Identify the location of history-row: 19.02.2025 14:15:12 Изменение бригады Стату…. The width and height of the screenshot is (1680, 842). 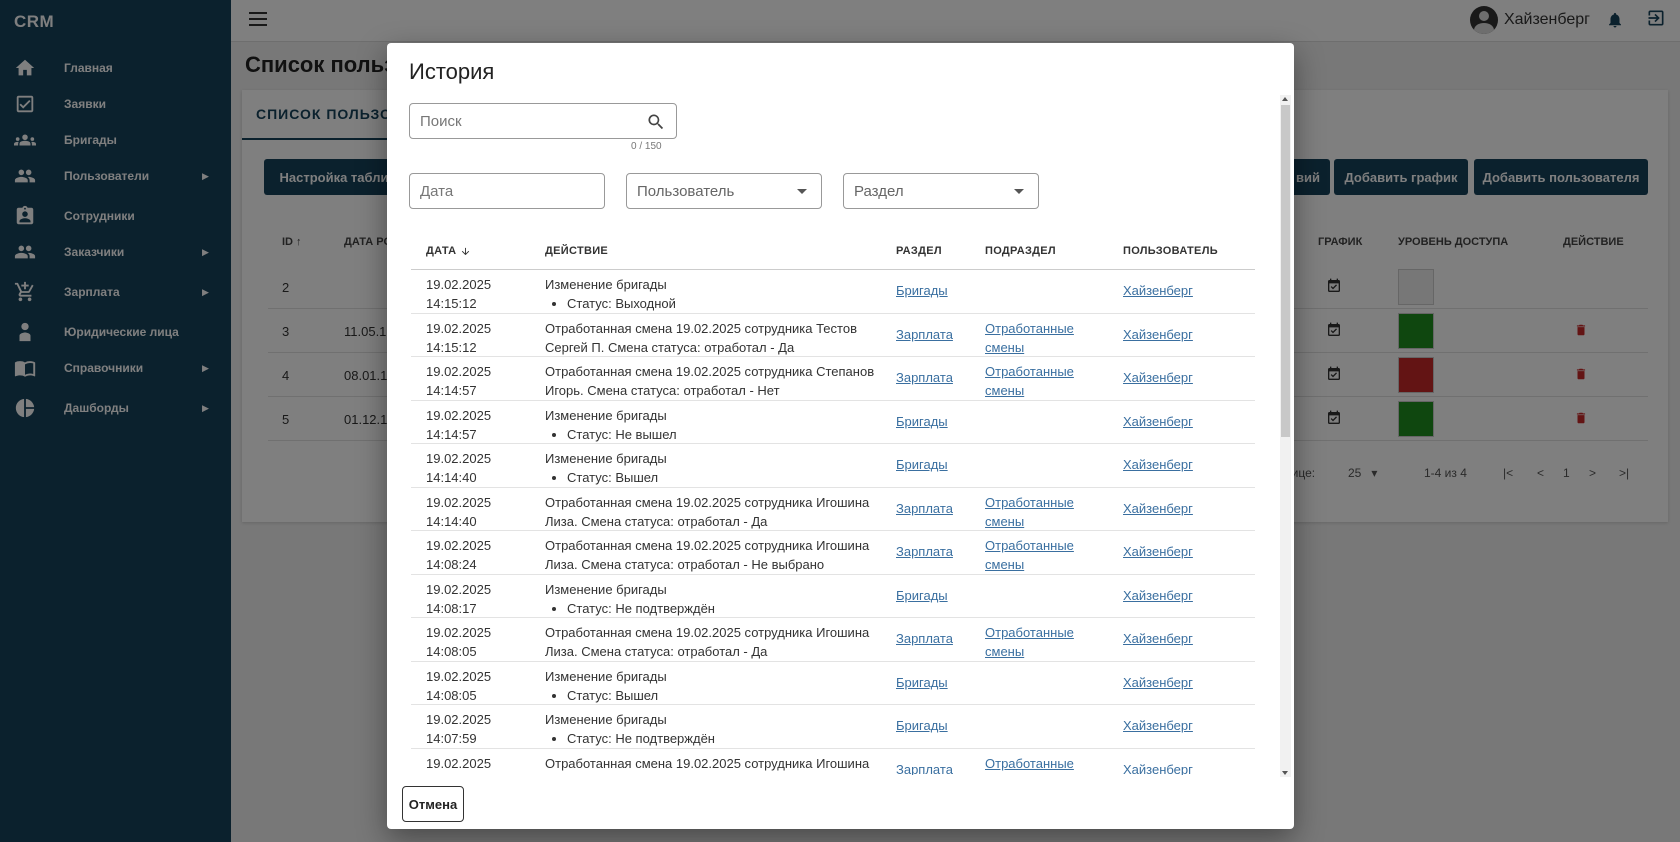
(833, 292).